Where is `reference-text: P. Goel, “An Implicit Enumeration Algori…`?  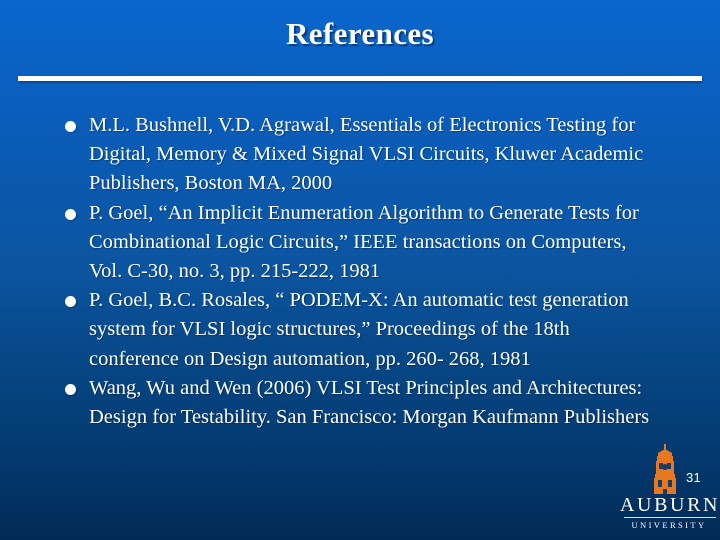 reference-text: P. Goel, “An Implicit Enumeration Algori… is located at coordinates (364, 242).